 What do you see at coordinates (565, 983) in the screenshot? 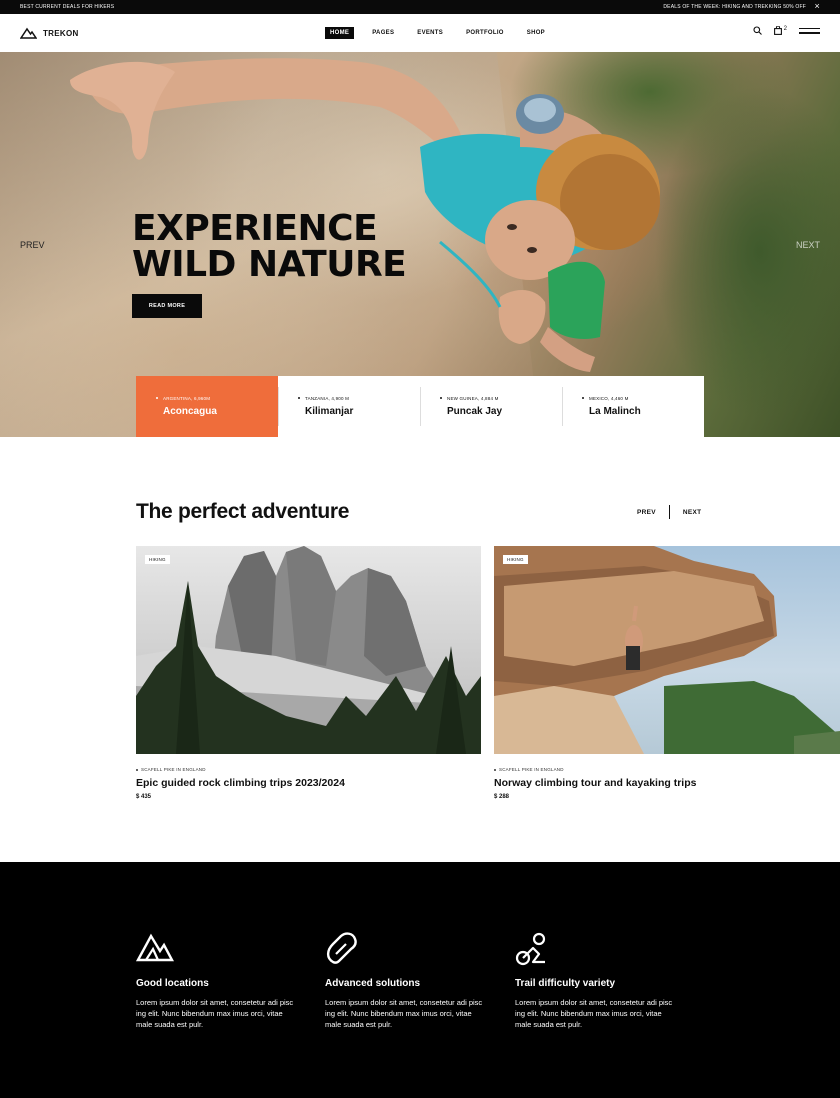
I see `feature-title: Trail difficulty variety` at bounding box center [565, 983].